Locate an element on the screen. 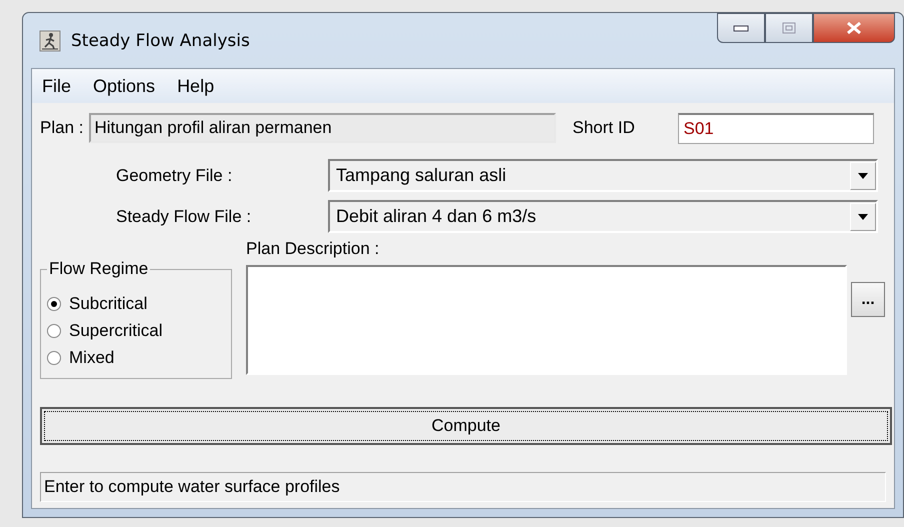 Image resolution: width=904 pixels, height=527 pixels. plan-label: Plan : is located at coordinates (62, 128).